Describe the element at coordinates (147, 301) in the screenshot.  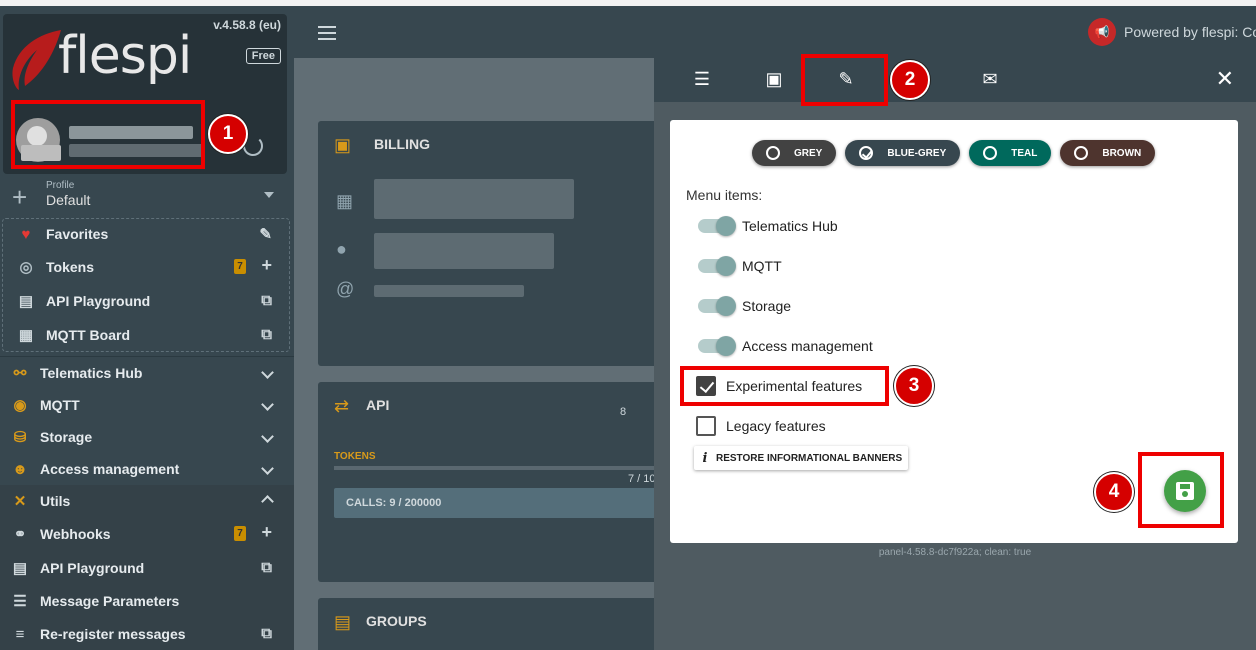
I see `sidebar-item-api-playground: ▤ API Playground ⧉` at that location.